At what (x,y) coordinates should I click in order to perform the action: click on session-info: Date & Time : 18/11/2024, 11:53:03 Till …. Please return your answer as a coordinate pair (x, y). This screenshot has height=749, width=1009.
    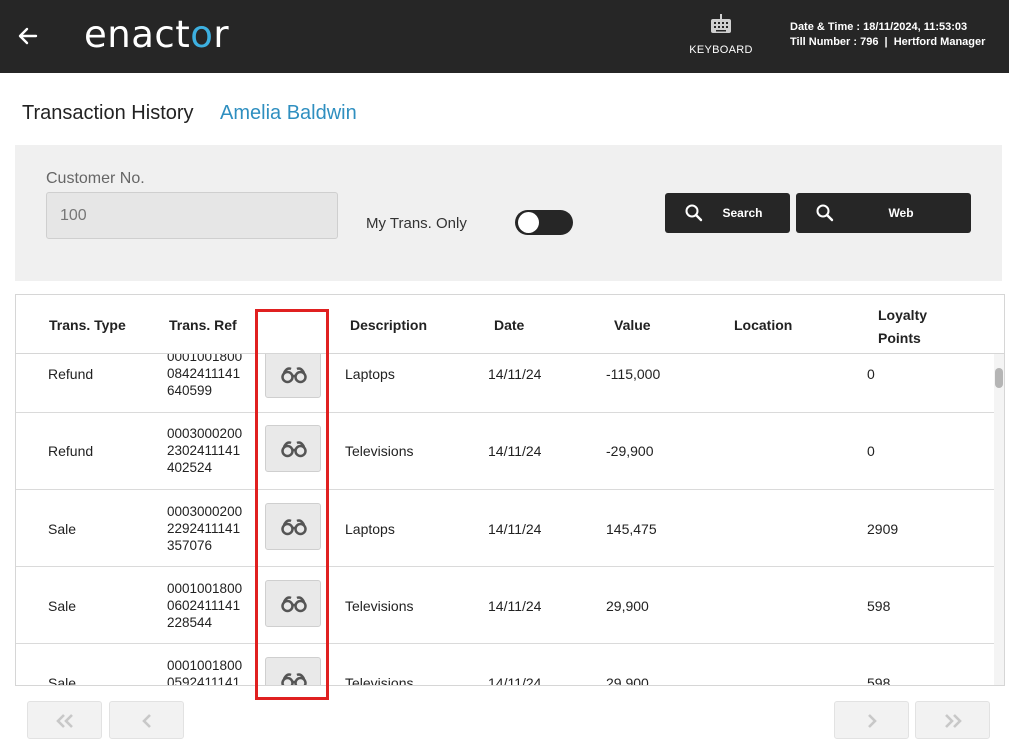
    Looking at the image, I should click on (887, 35).